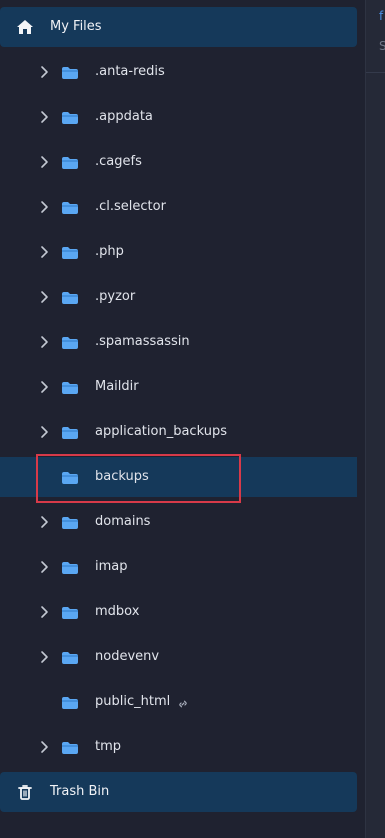 Image resolution: width=385 pixels, height=838 pixels. I want to click on folder-label: nodevenv, so click(127, 656).